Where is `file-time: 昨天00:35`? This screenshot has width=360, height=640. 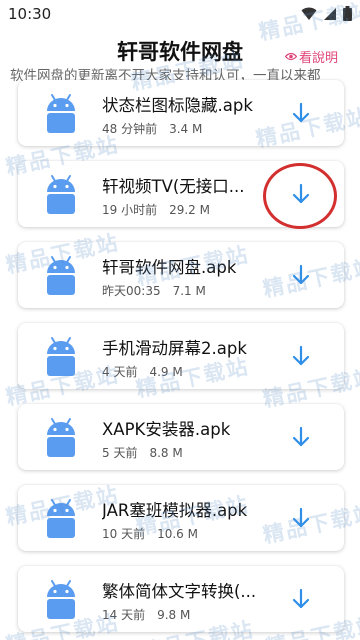
file-time: 昨天00:35 is located at coordinates (131, 291).